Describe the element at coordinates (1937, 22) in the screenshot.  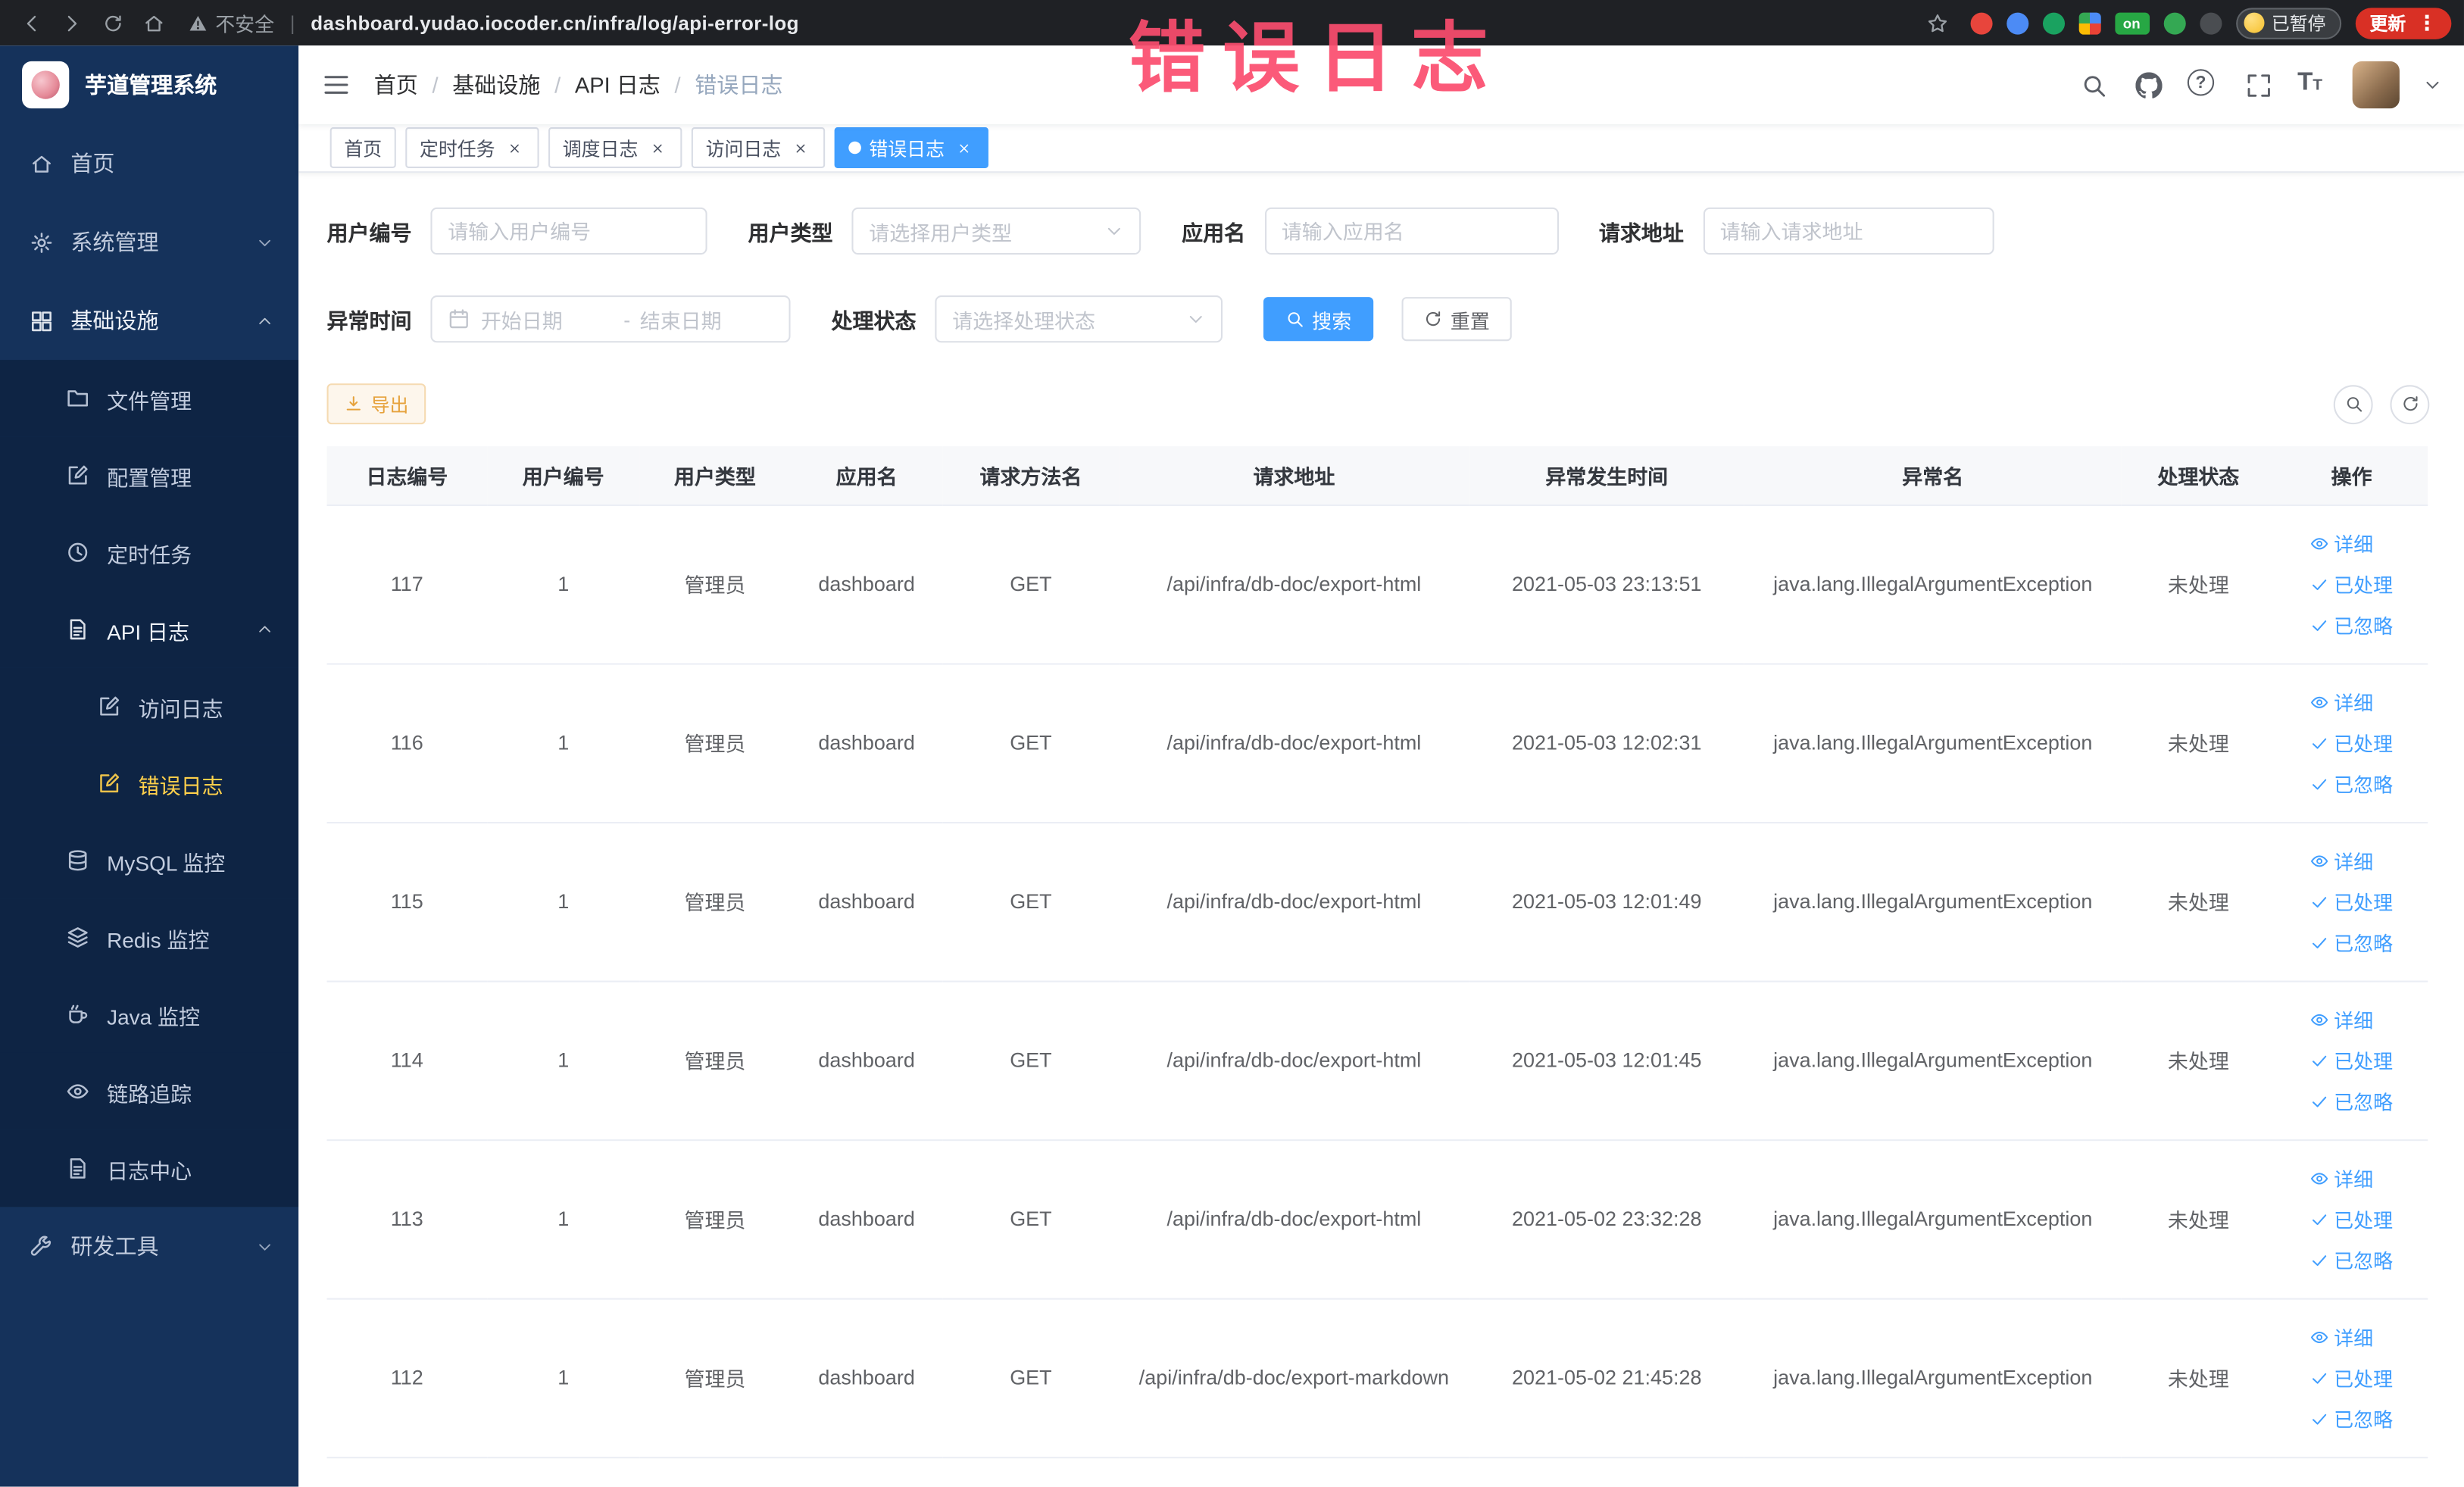
I see `bookmark-star-icon` at that location.